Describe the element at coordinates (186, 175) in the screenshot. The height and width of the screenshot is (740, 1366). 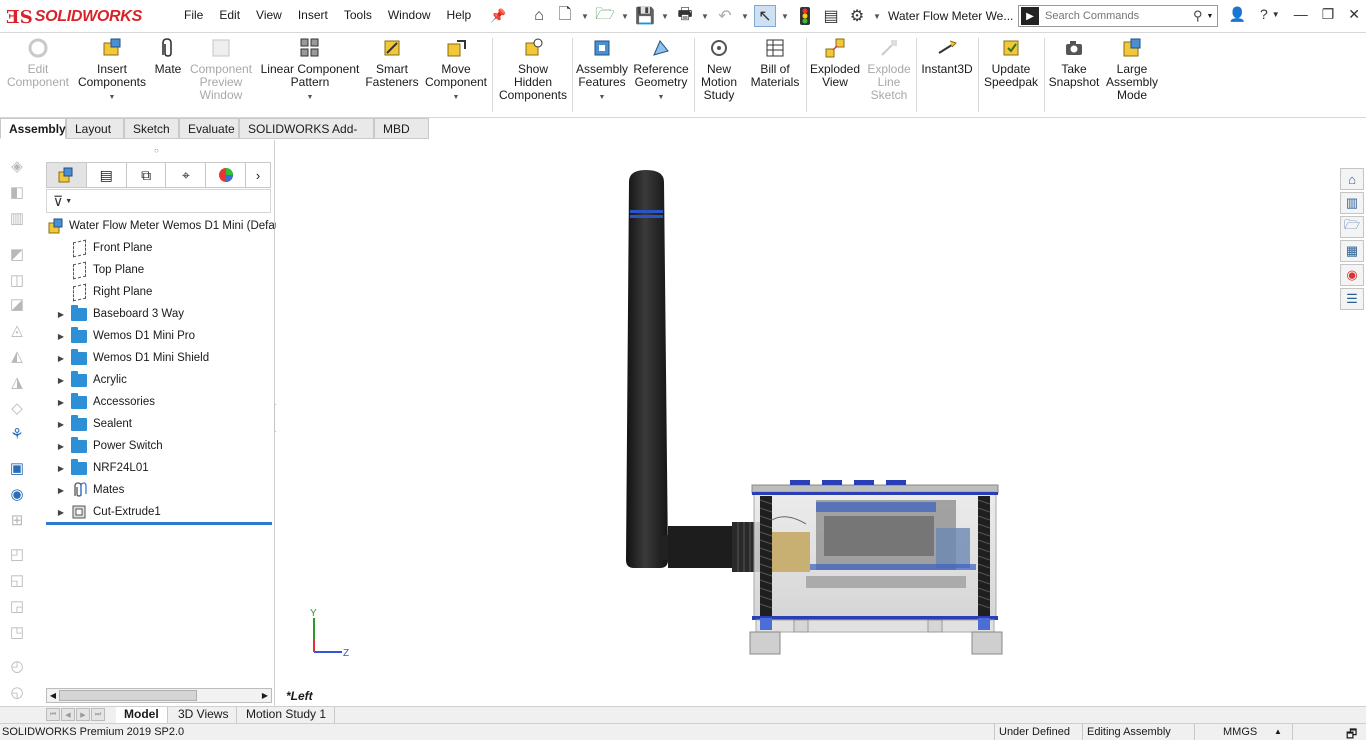
I see `dimxpert-tab-icon: ⌖` at that location.